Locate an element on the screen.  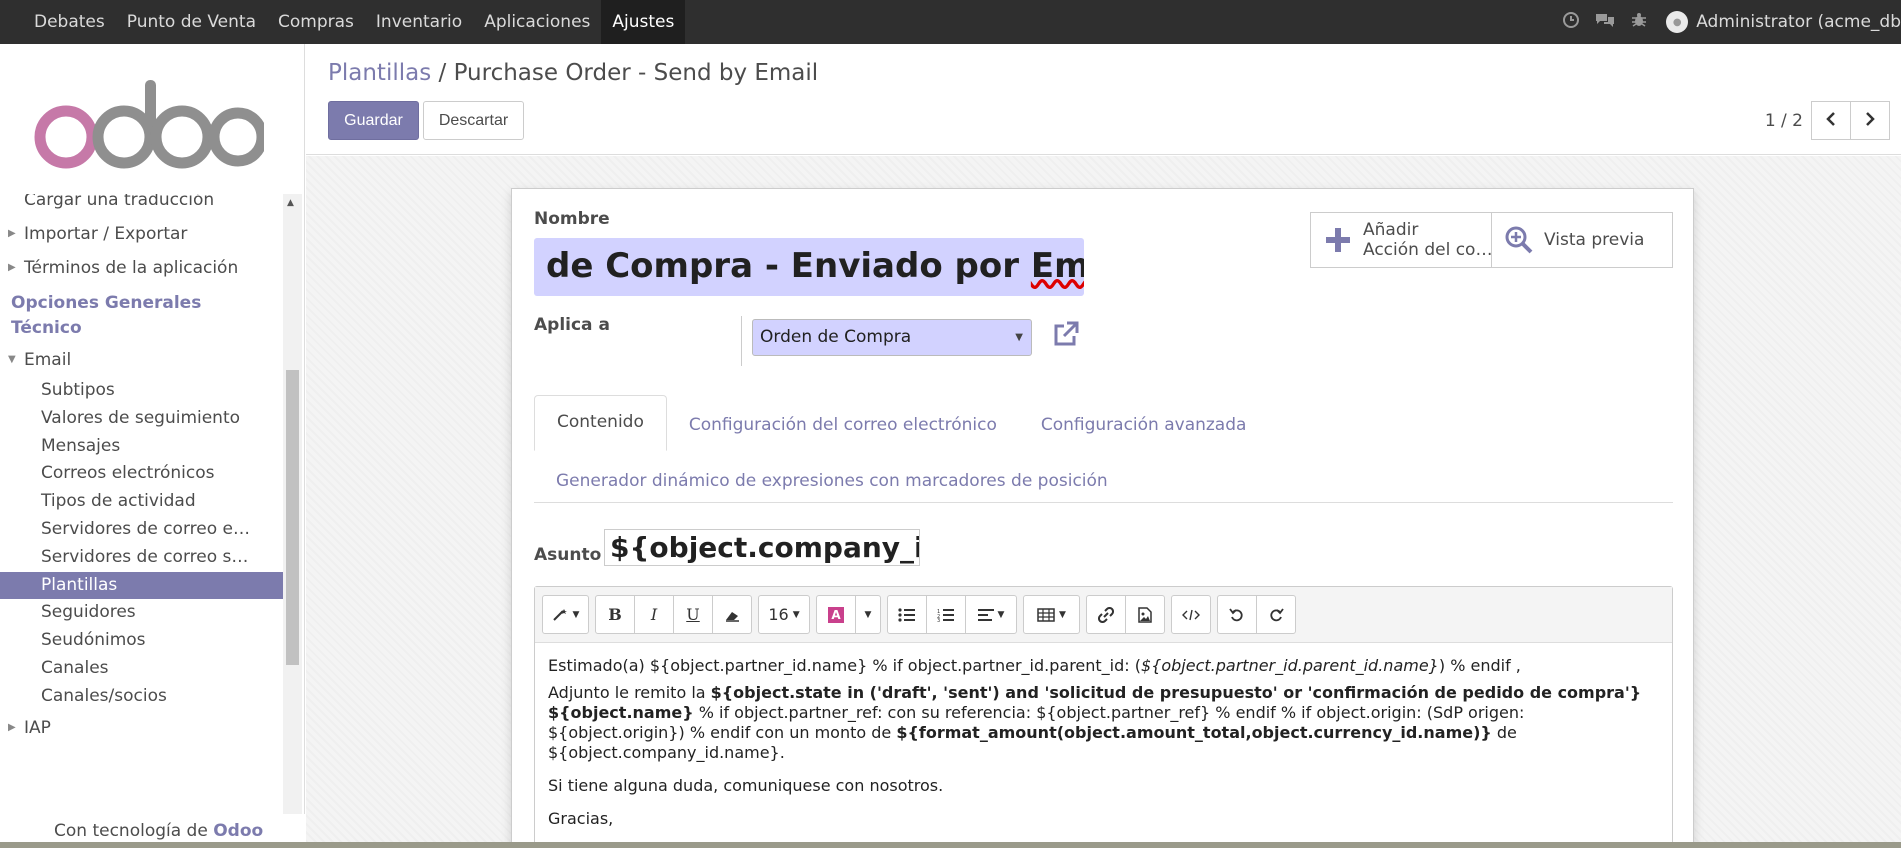
pager: 1 / 2 is located at coordinates (1827, 120).